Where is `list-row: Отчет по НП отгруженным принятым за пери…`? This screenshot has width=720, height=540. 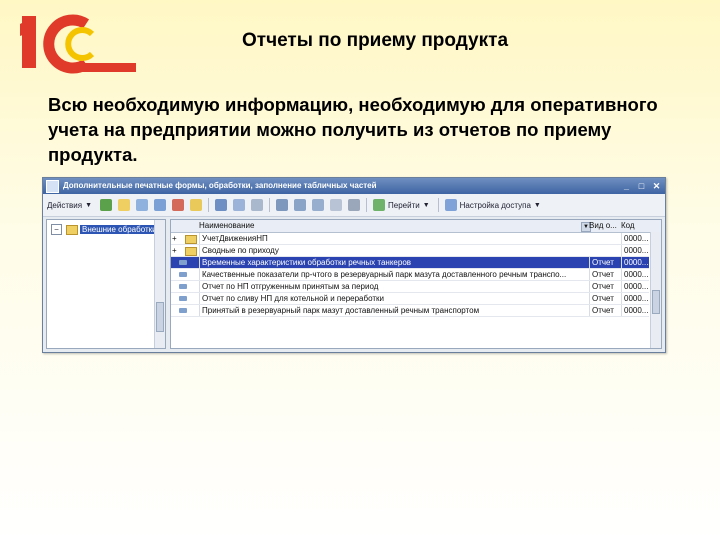 list-row: Отчет по НП отгруженным принятым за пери… is located at coordinates (410, 287).